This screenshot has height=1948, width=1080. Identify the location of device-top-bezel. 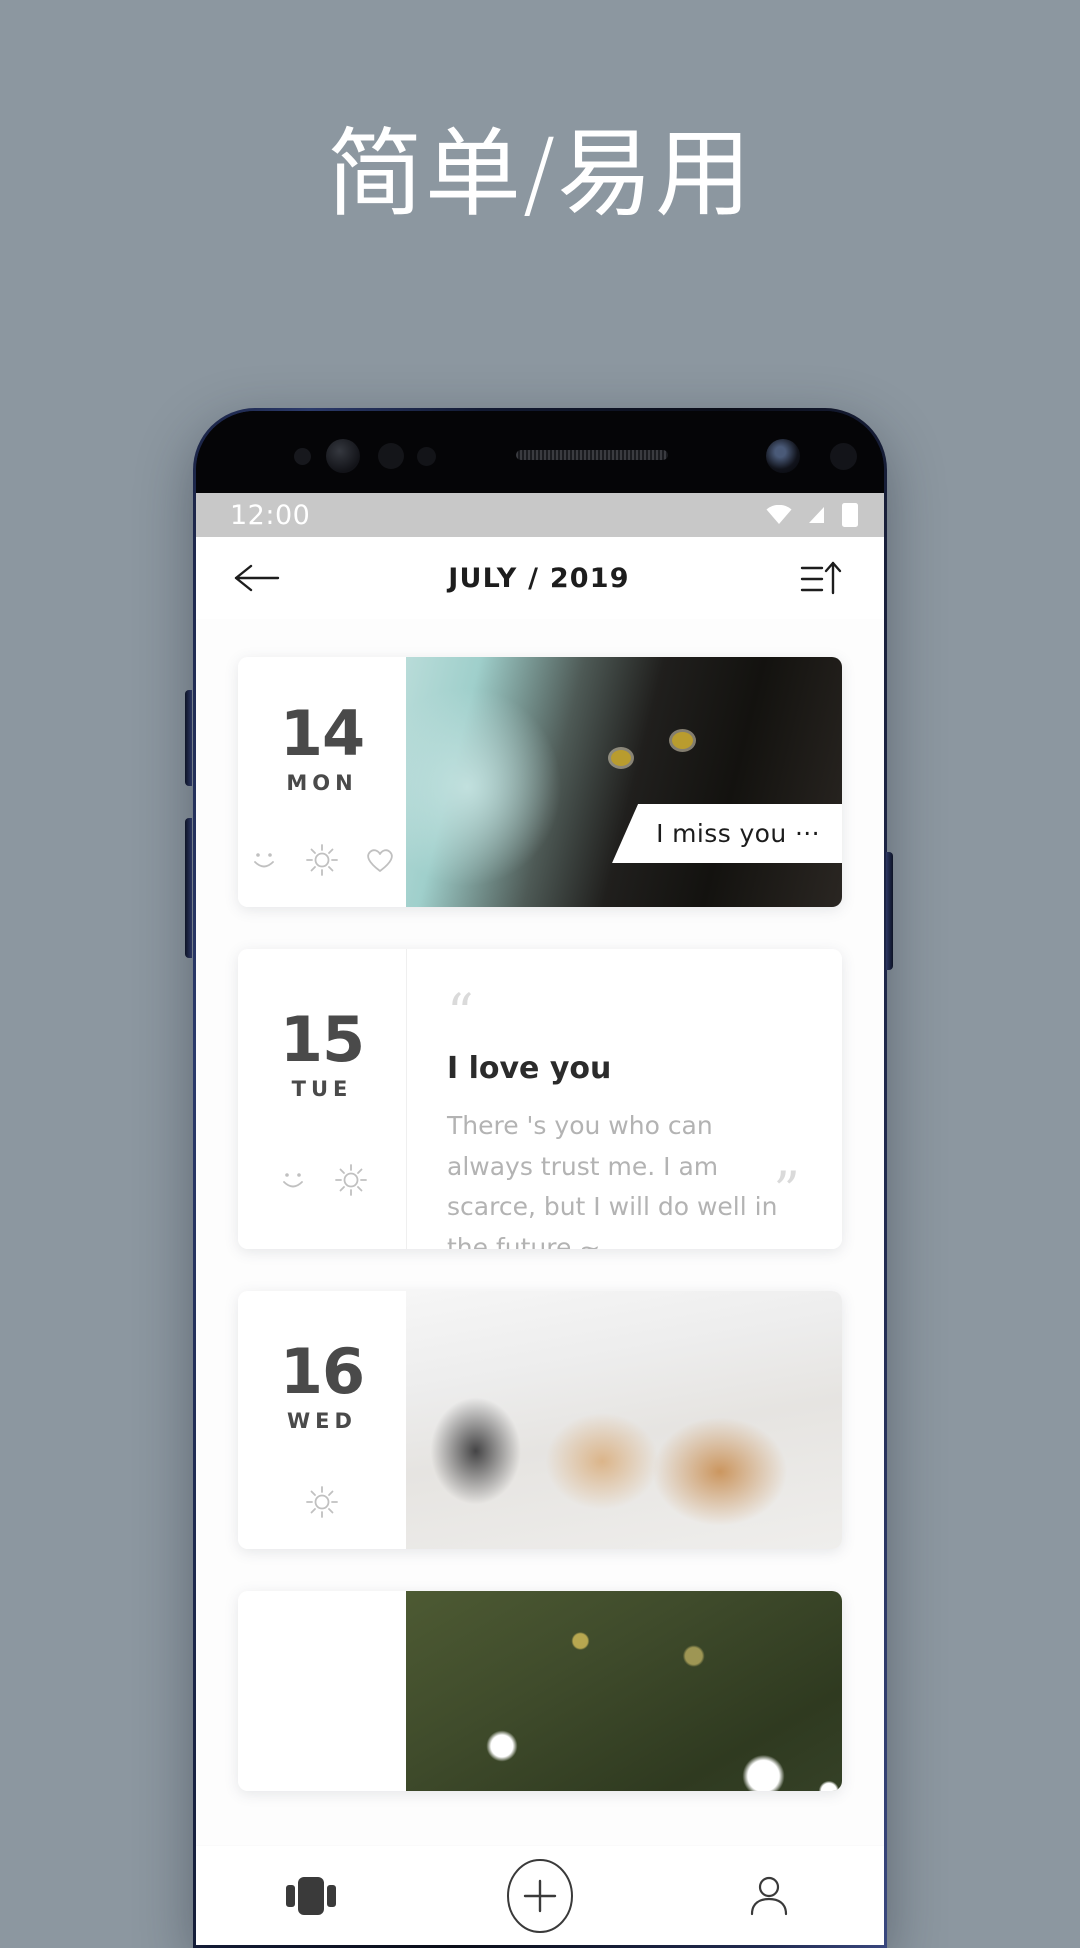
(540, 452).